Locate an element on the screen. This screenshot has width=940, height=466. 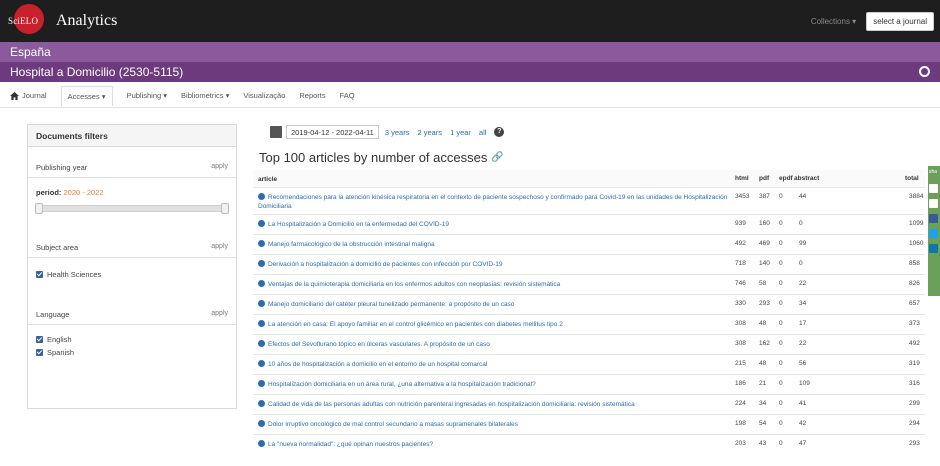
cell-html: 939 is located at coordinates (740, 223).